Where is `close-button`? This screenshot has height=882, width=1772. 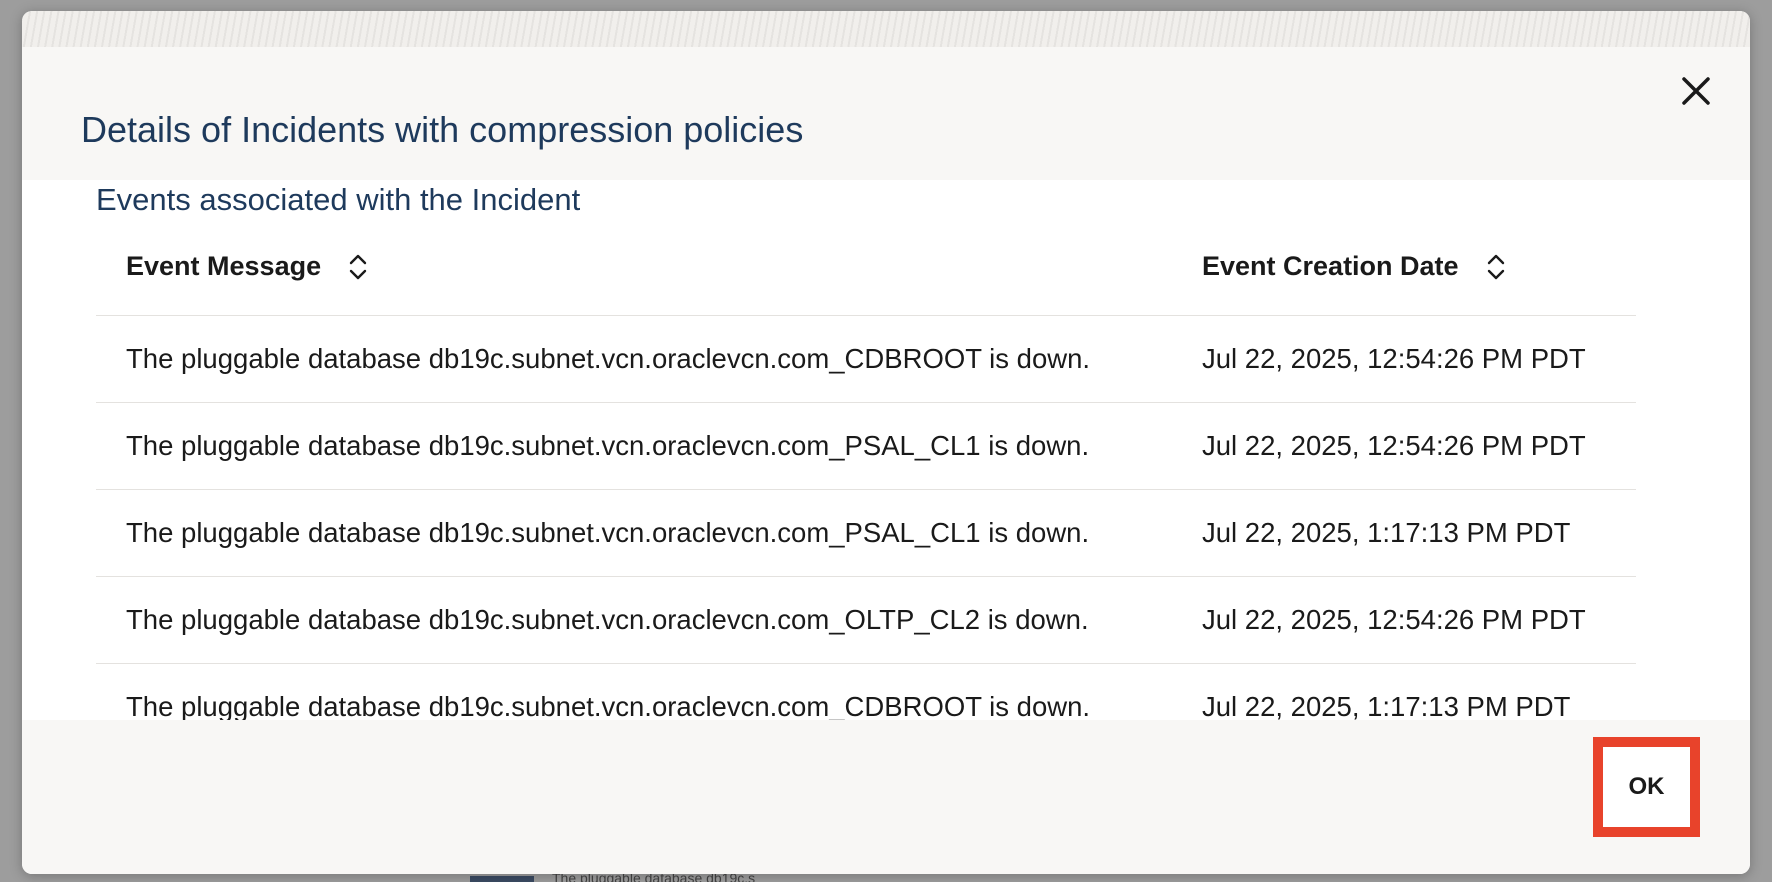 close-button is located at coordinates (1696, 91).